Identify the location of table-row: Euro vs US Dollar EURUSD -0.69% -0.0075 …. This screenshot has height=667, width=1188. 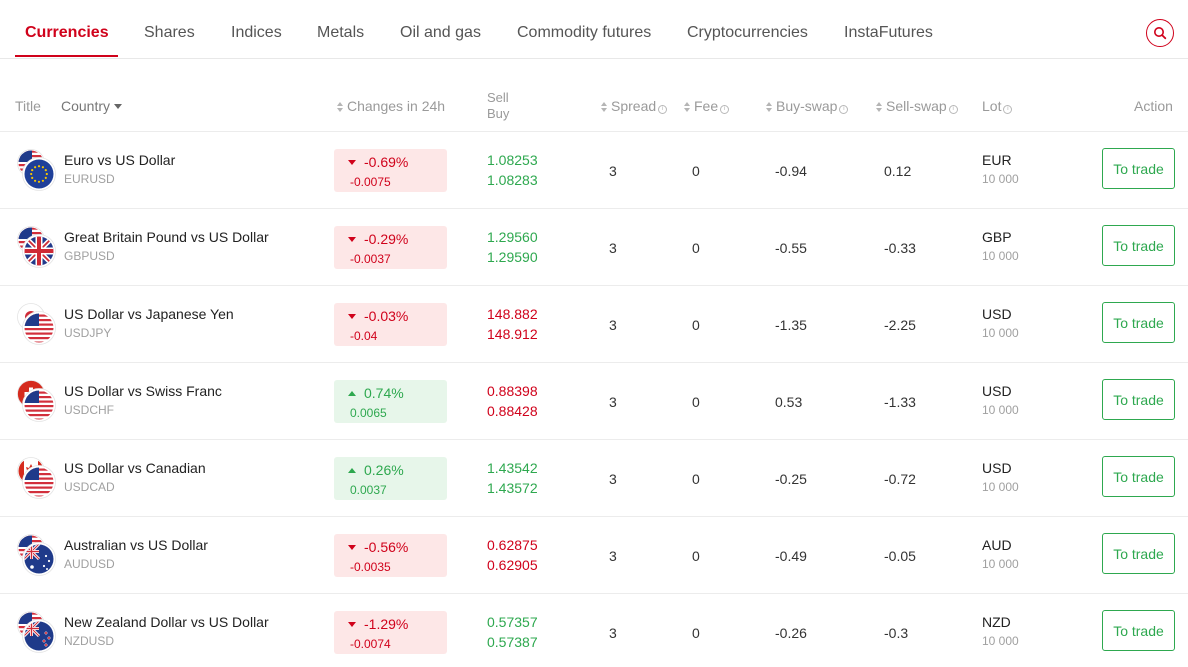
(594, 170).